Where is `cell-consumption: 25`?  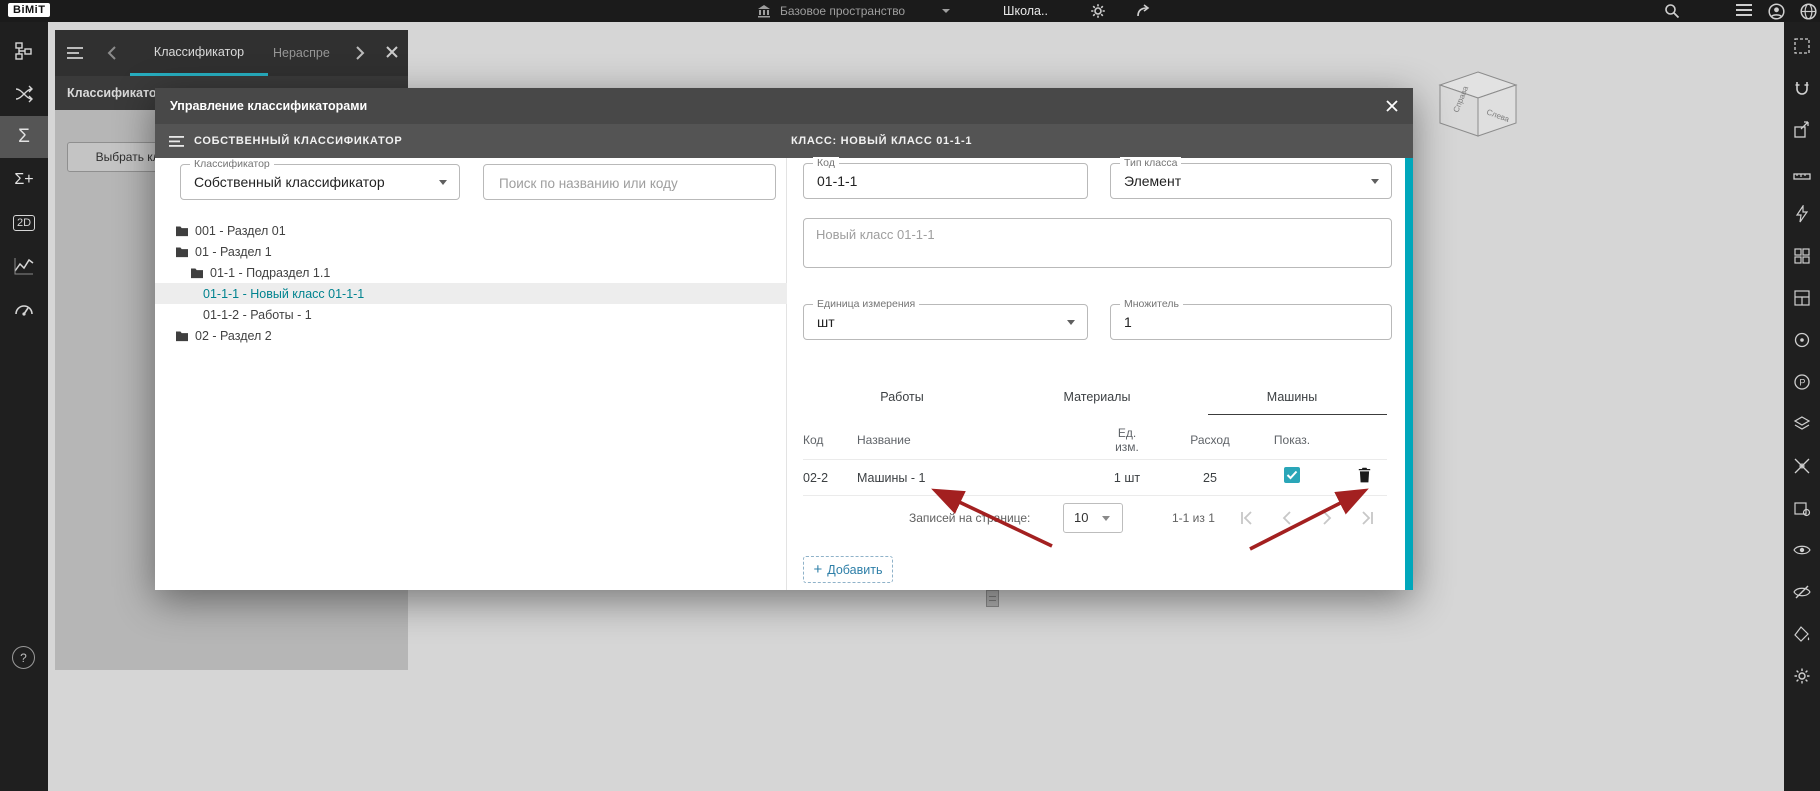
cell-consumption: 25 is located at coordinates (1210, 477).